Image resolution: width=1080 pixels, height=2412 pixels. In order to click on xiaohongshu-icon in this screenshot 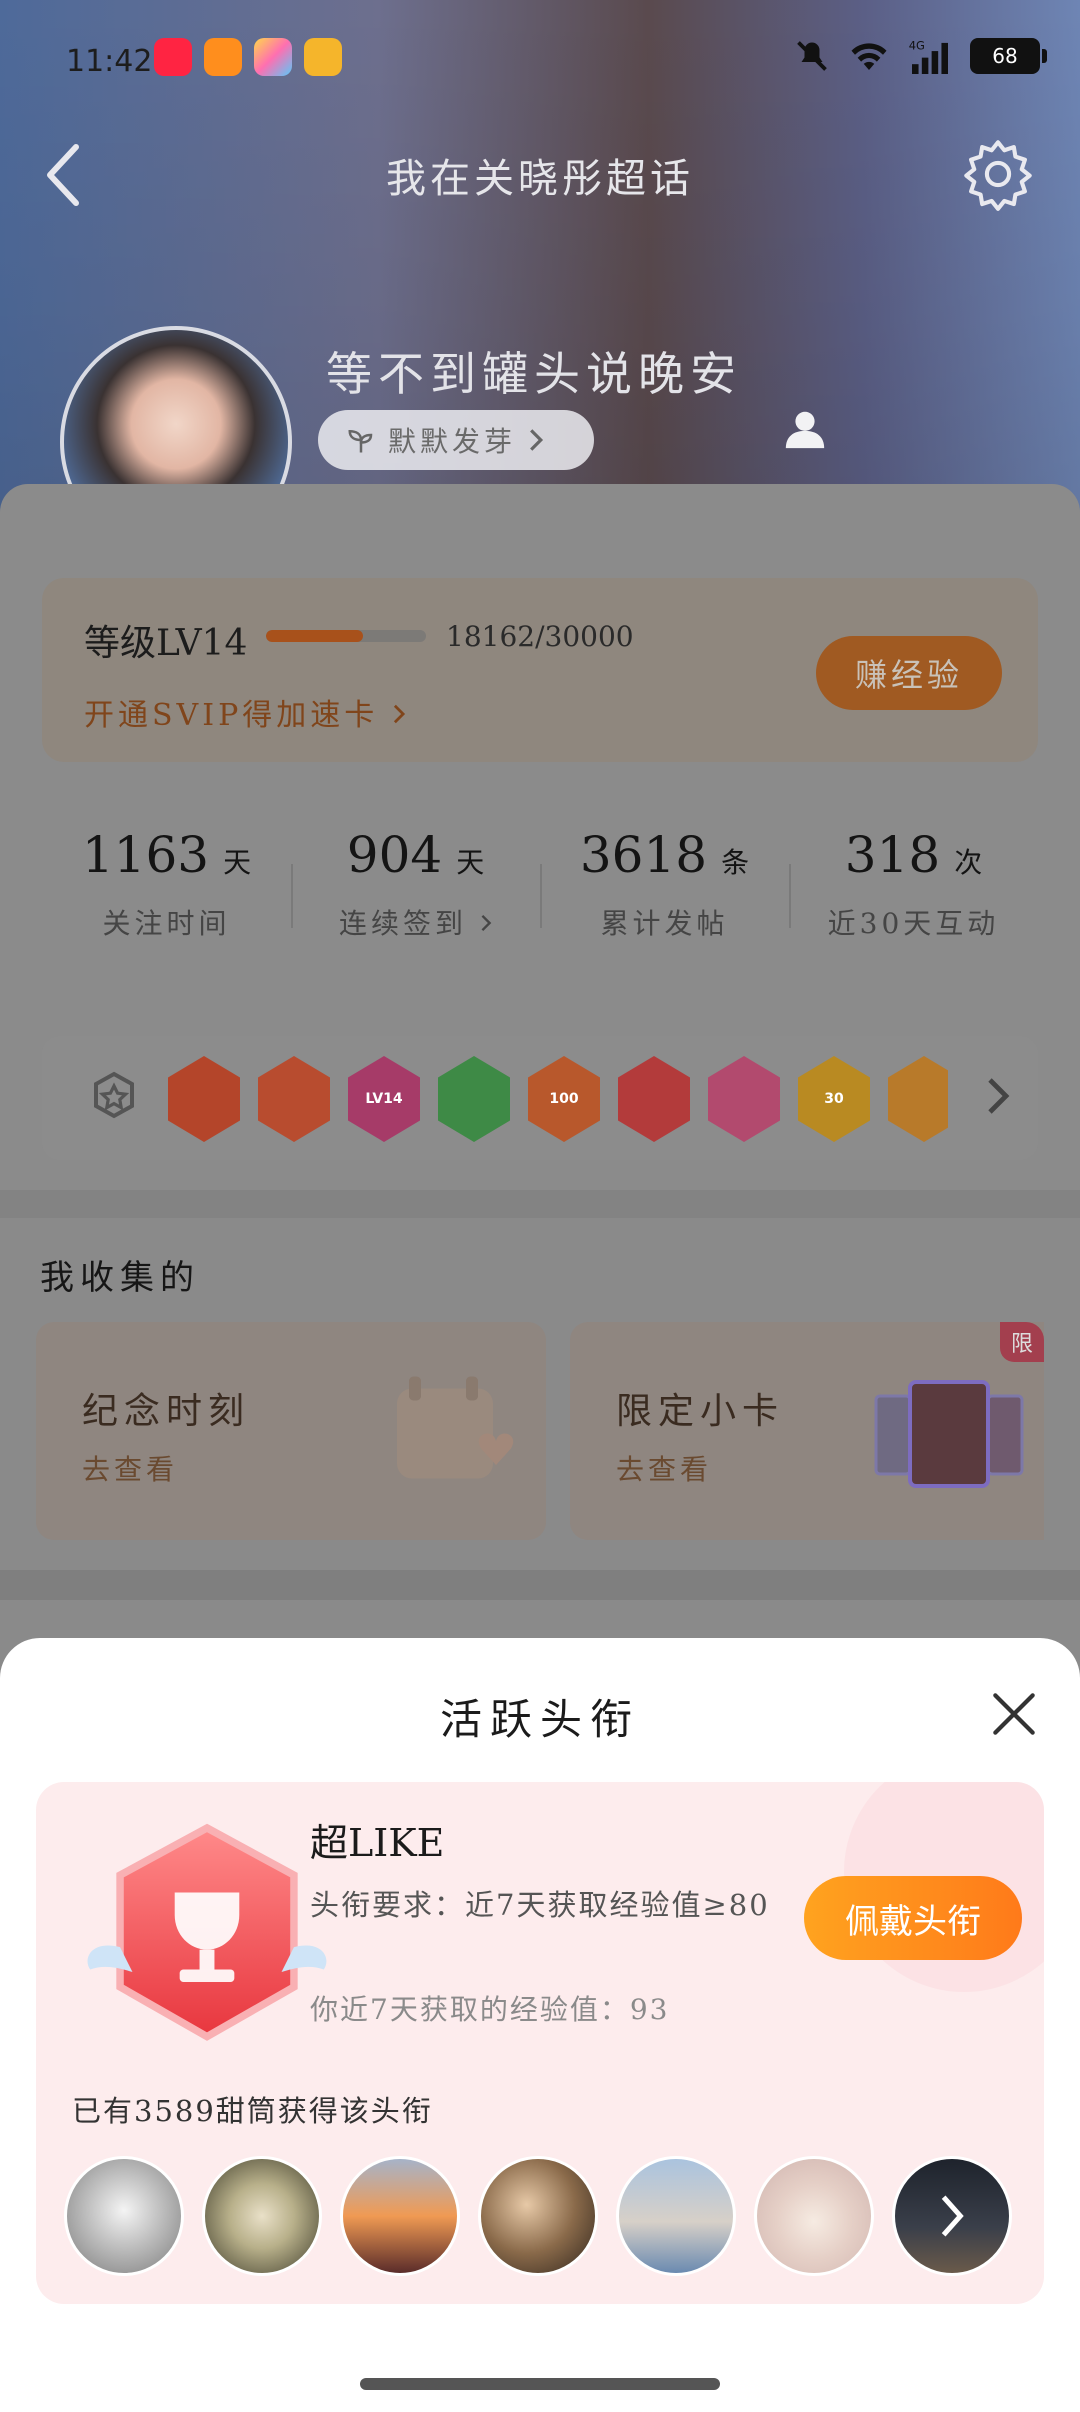, I will do `click(173, 57)`.